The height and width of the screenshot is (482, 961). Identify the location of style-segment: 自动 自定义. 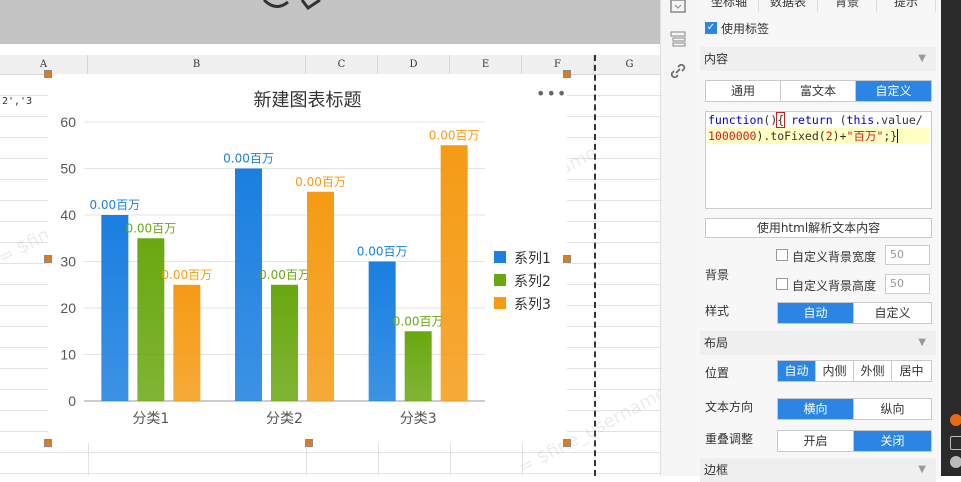
(854, 313).